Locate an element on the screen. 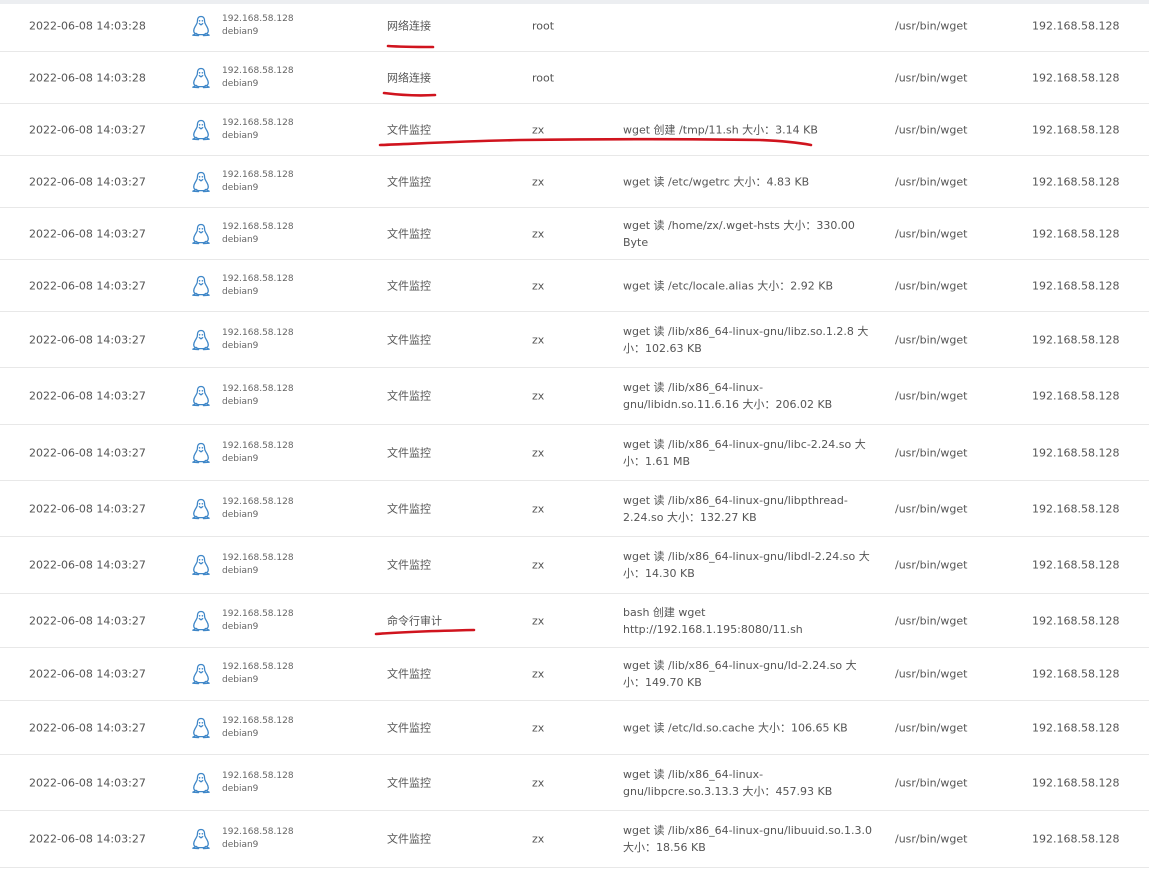  event-user: root is located at coordinates (543, 77).